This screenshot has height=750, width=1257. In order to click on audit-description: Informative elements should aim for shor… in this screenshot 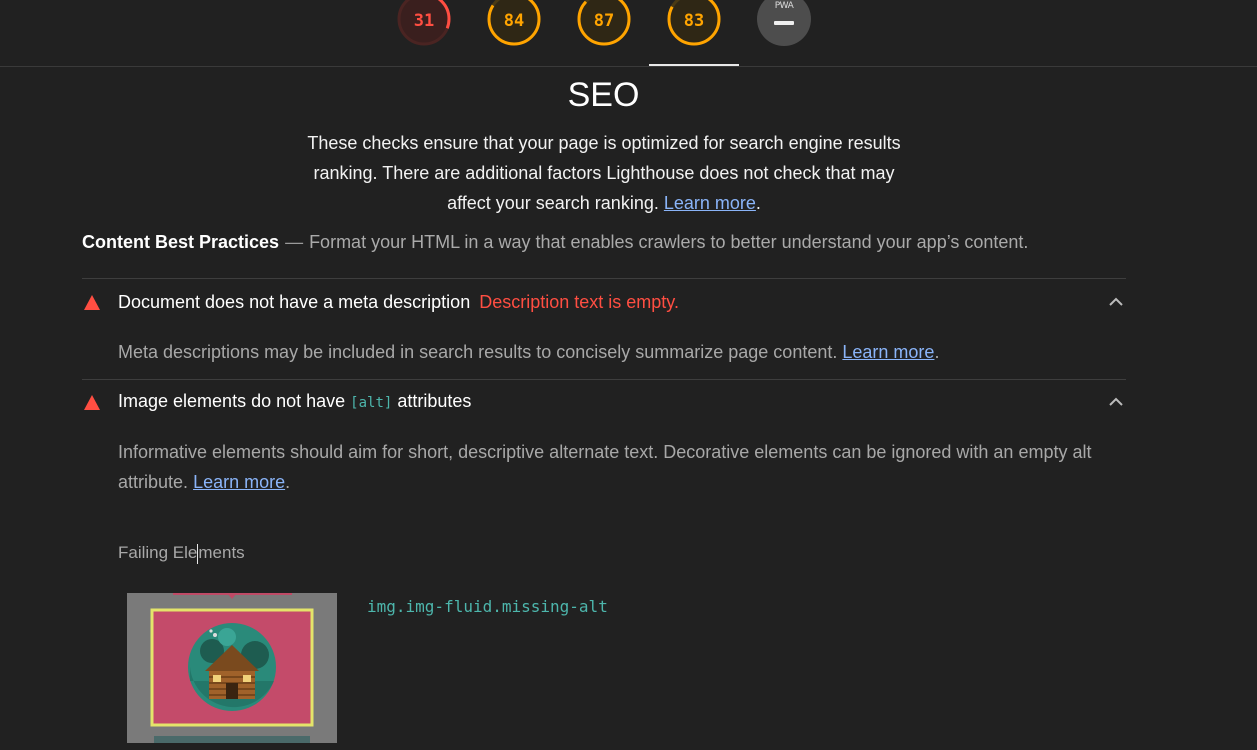, I will do `click(605, 467)`.